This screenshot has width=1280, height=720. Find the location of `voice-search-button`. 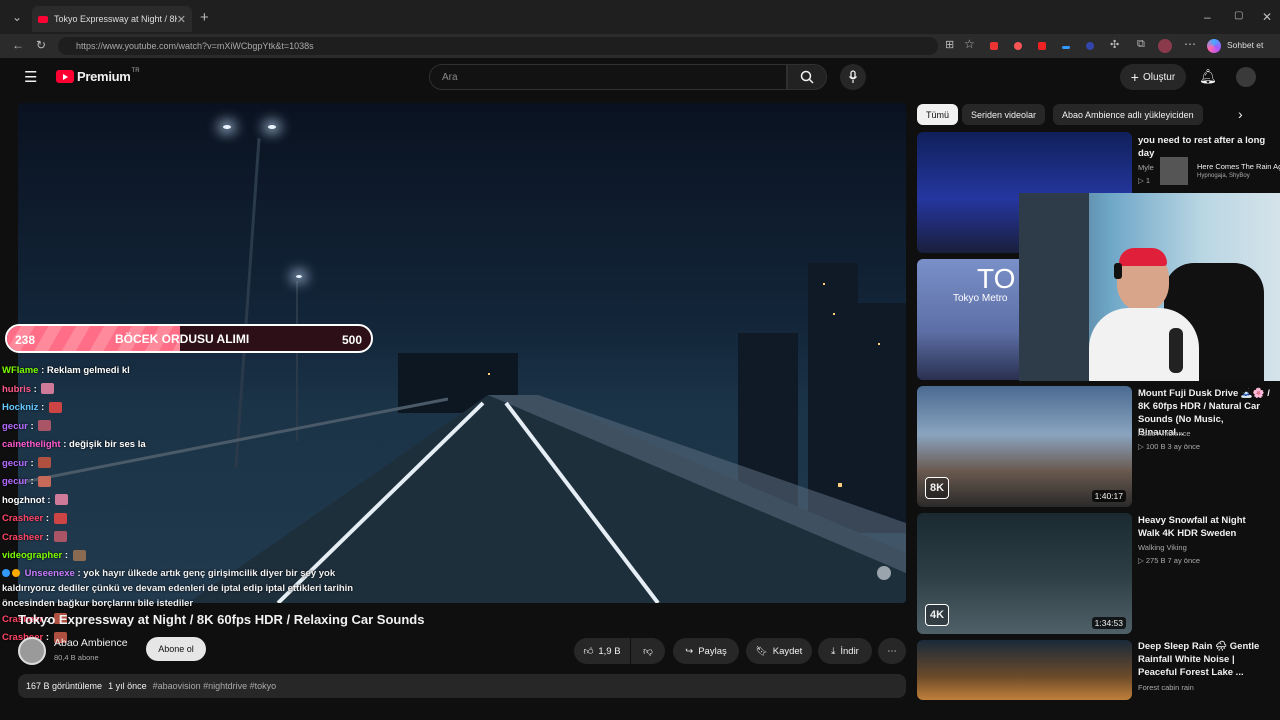

voice-search-button is located at coordinates (853, 77).